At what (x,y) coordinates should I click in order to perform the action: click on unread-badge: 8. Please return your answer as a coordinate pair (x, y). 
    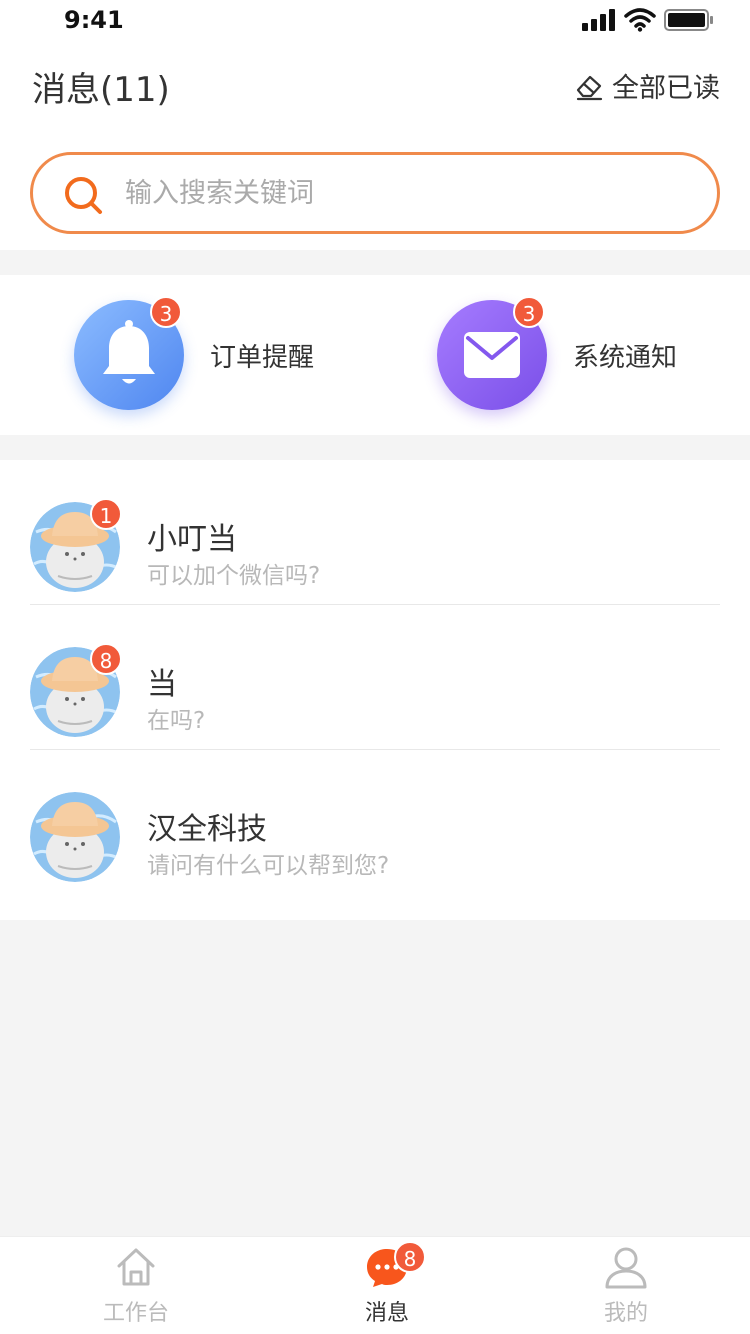
    Looking at the image, I should click on (106, 659).